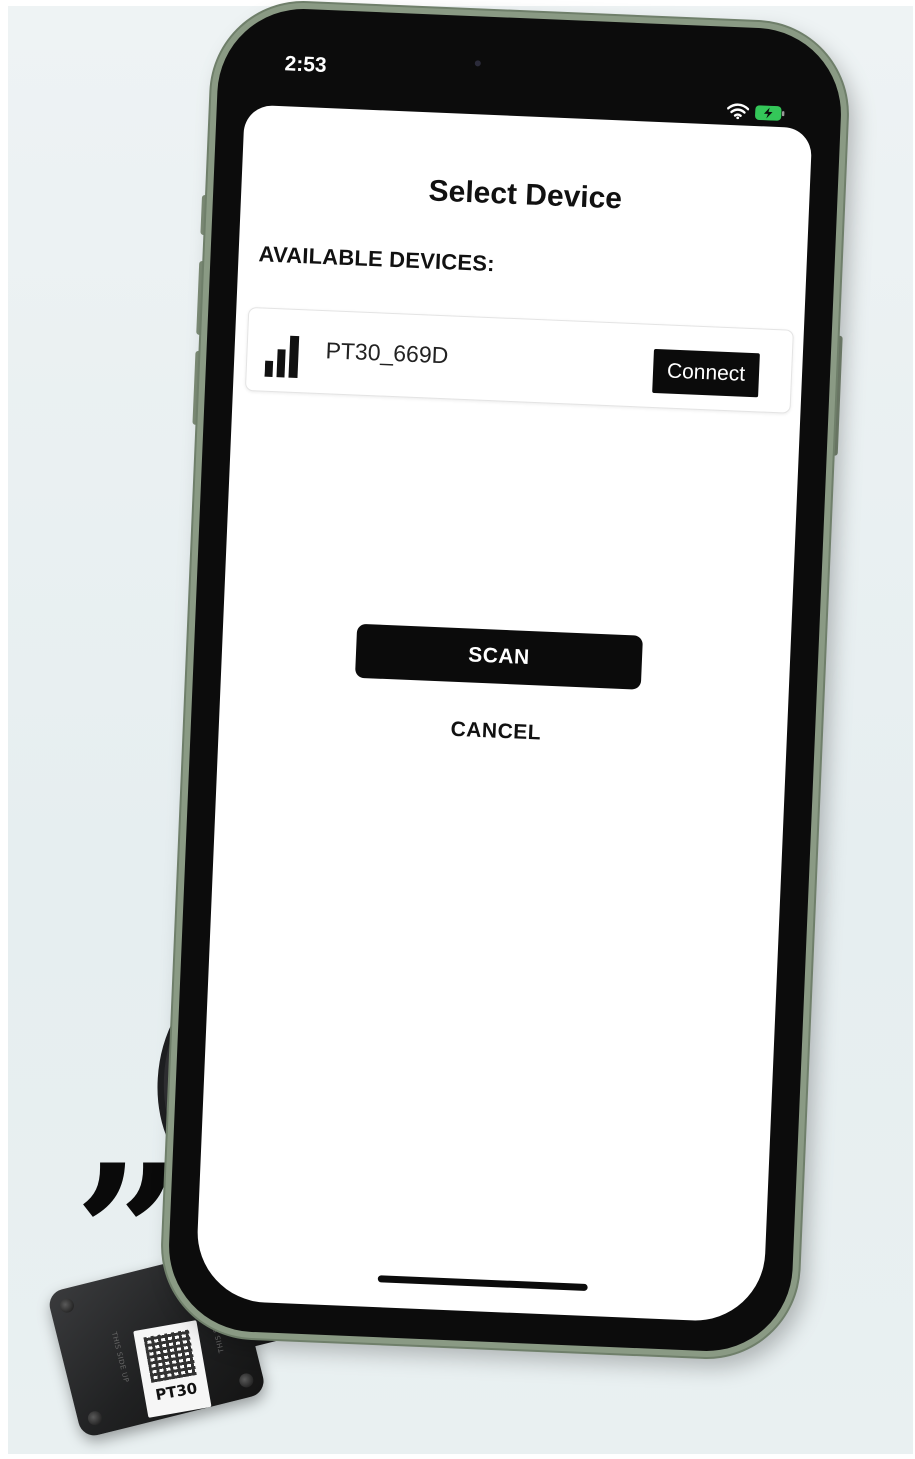  I want to click on connect-button: Connect, so click(706, 373).